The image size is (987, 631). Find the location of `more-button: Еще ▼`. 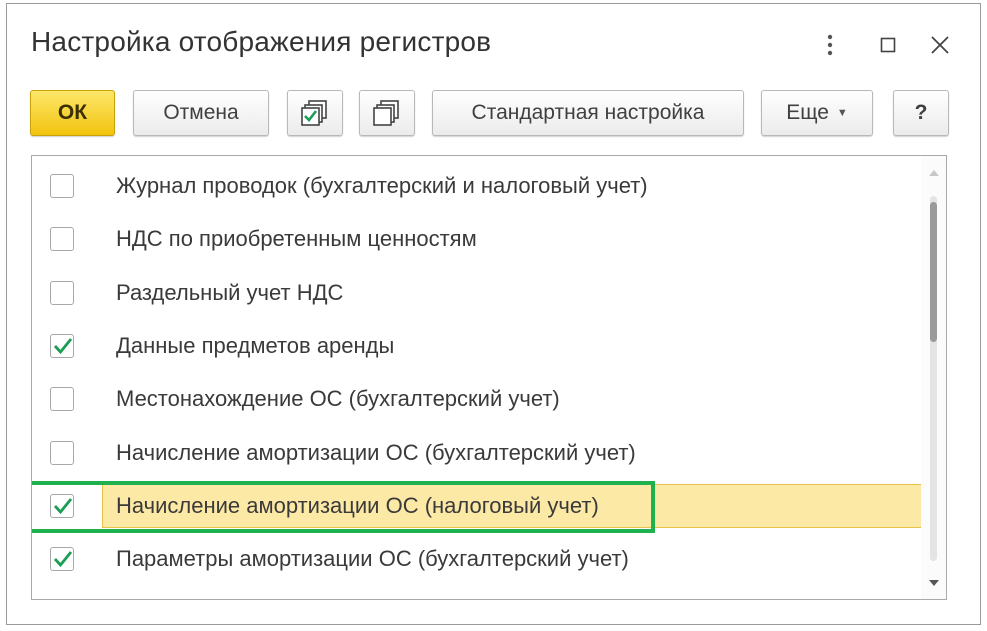

more-button: Еще ▼ is located at coordinates (817, 113).